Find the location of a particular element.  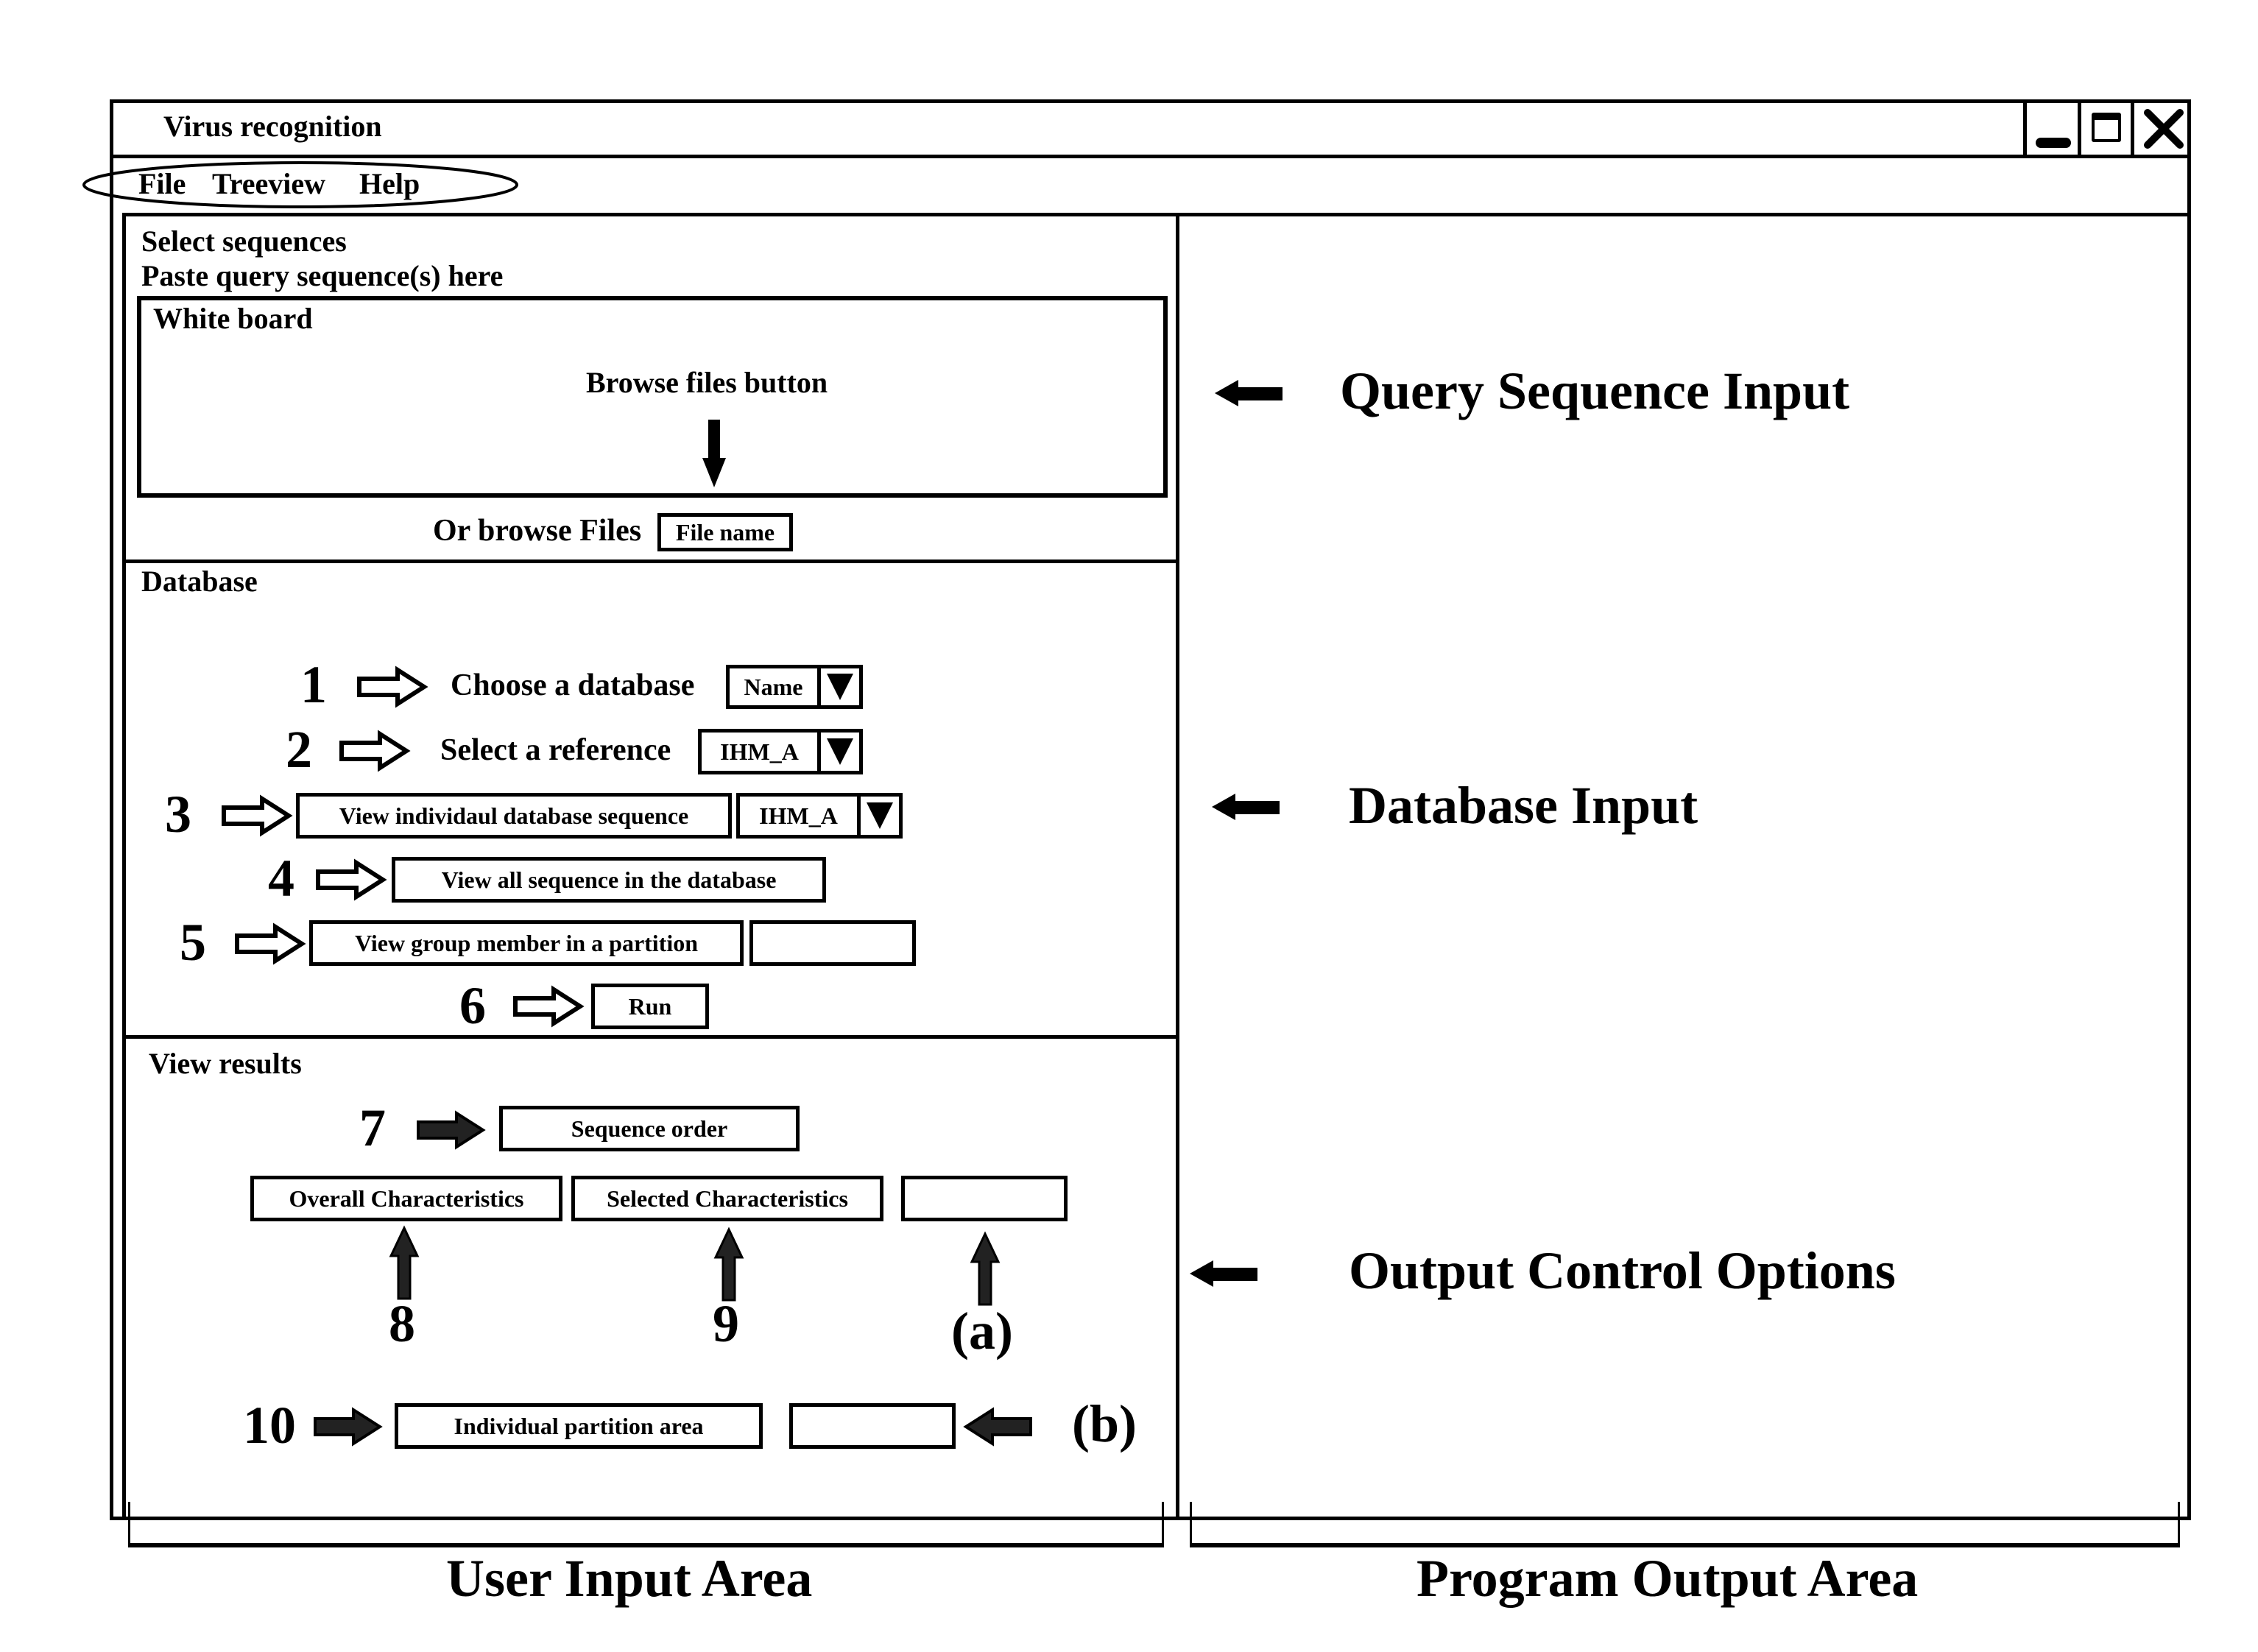

bracket-right-start is located at coordinates (1191, 1524).